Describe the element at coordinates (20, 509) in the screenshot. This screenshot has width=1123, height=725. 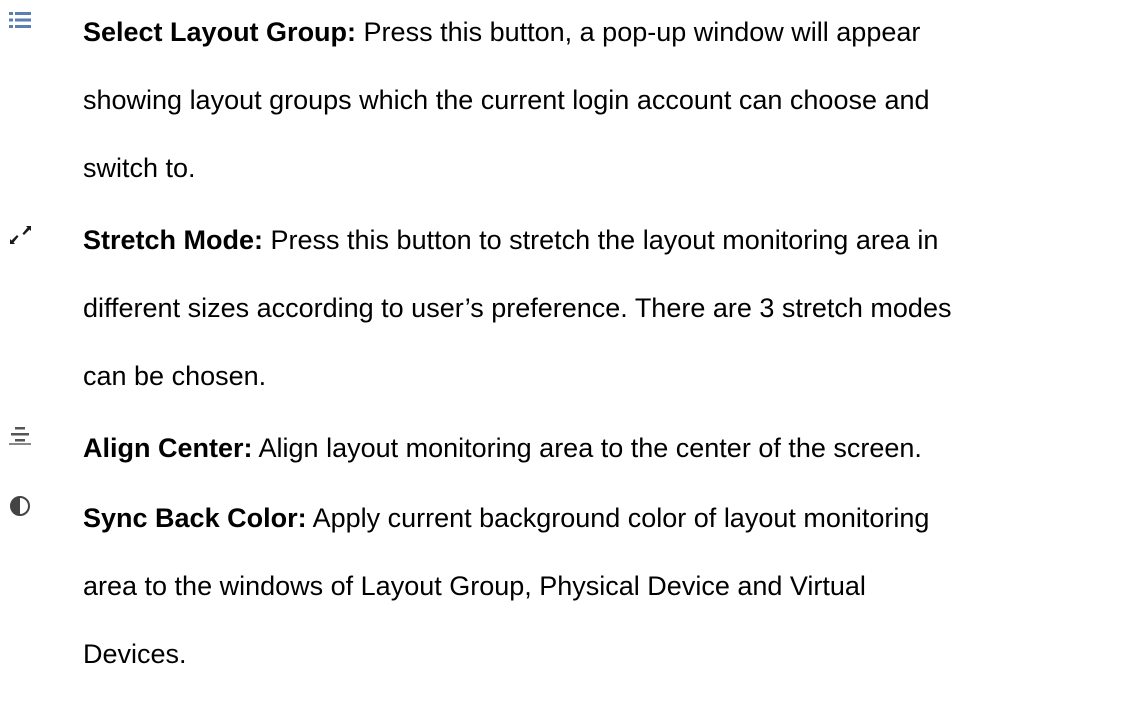
I see `contrast-icon` at that location.